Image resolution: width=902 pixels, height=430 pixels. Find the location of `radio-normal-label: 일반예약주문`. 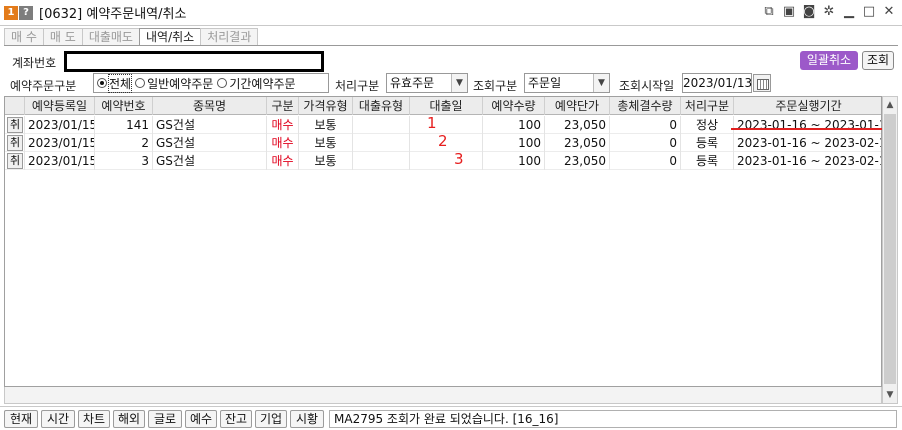

radio-normal-label: 일반예약주문 is located at coordinates (180, 83).